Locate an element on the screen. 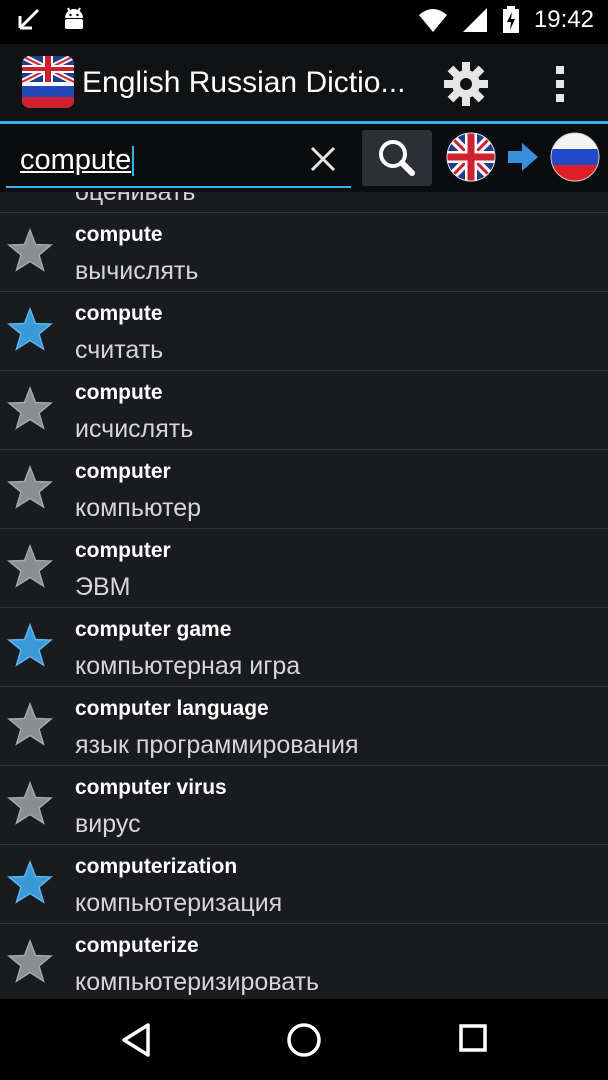  list-item: compute вычислять is located at coordinates (304, 252).